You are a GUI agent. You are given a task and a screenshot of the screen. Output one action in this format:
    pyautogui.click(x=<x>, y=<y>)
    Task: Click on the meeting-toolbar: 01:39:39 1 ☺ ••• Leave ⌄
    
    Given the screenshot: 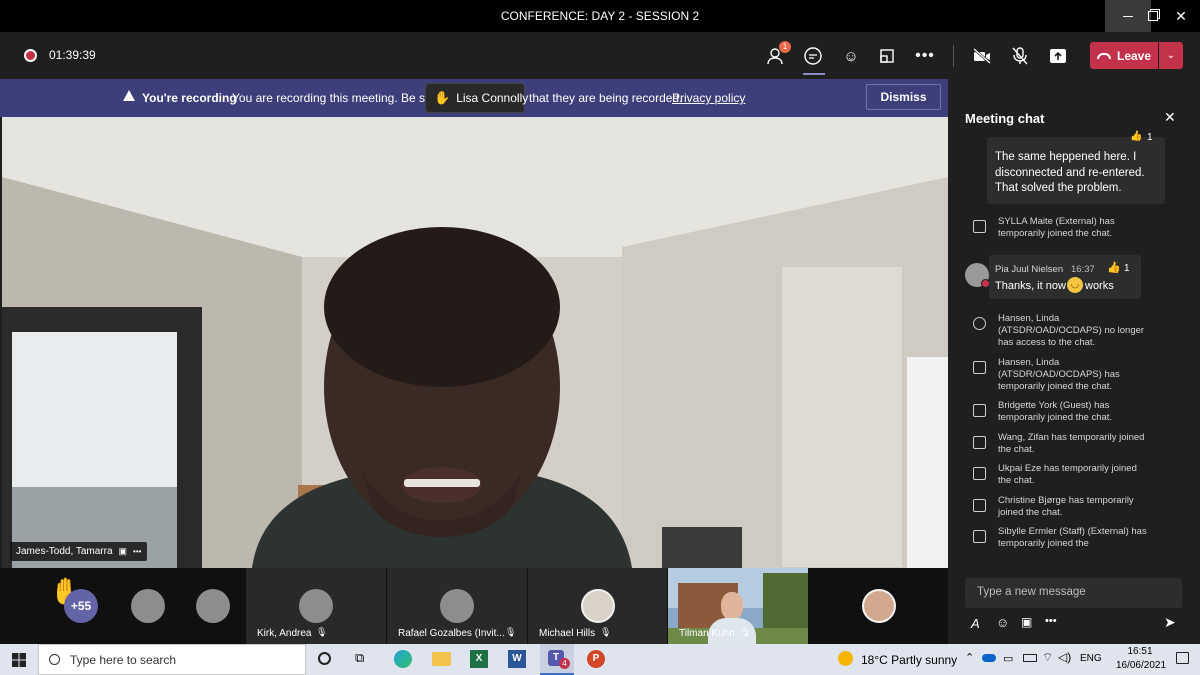 What is the action you would take?
    pyautogui.click(x=600, y=55)
    